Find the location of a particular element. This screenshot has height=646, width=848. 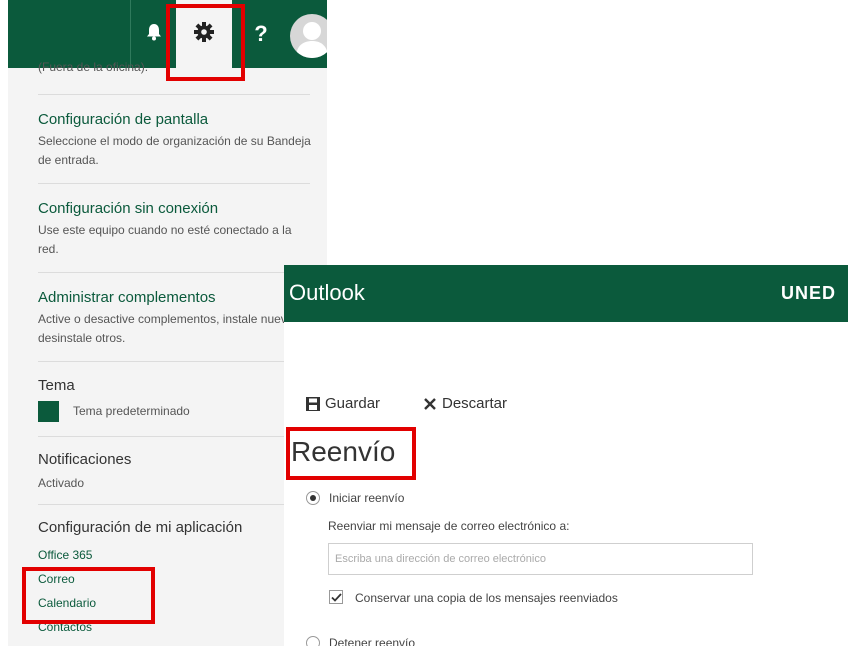

keep-copy-checkbox is located at coordinates (336, 597).